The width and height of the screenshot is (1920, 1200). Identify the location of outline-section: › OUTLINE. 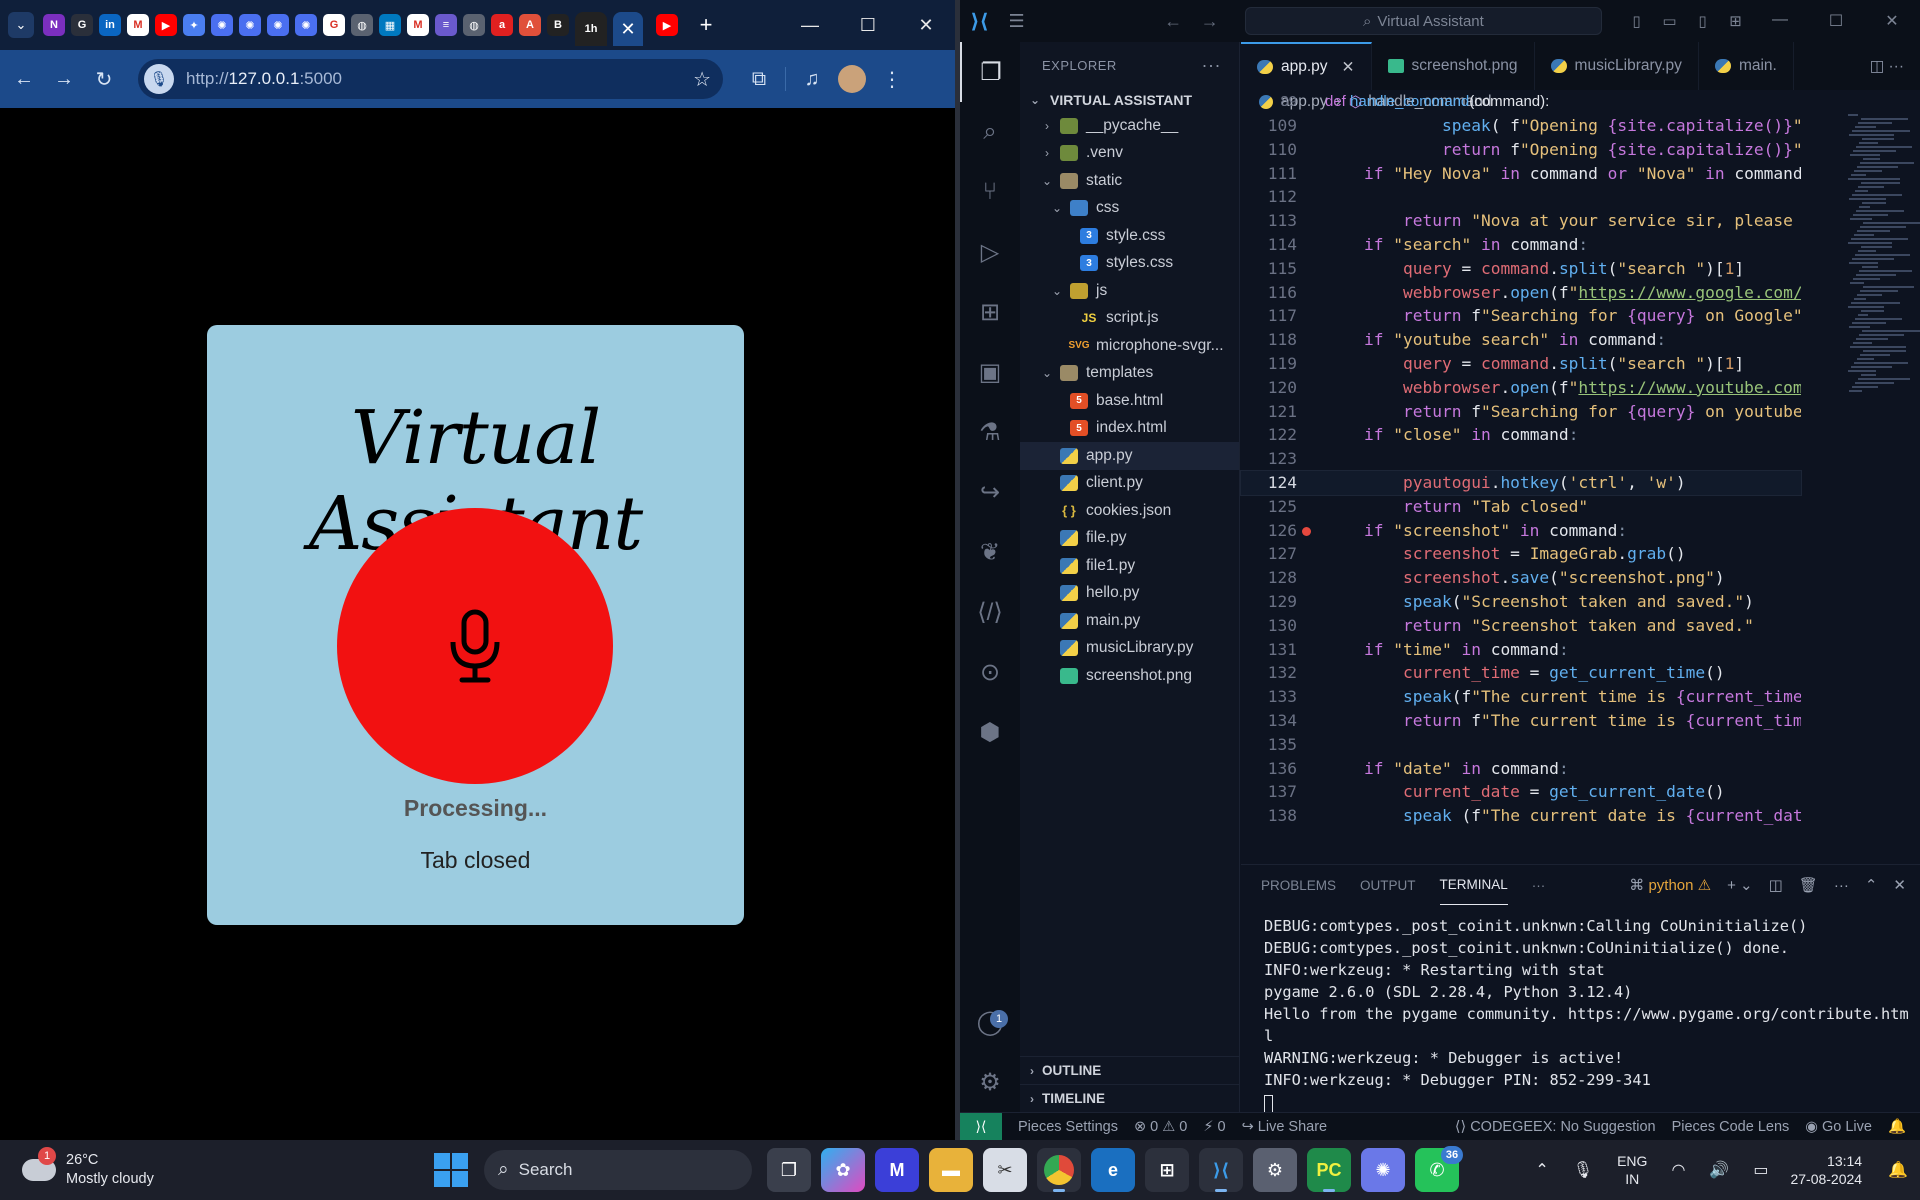
(1130, 1070).